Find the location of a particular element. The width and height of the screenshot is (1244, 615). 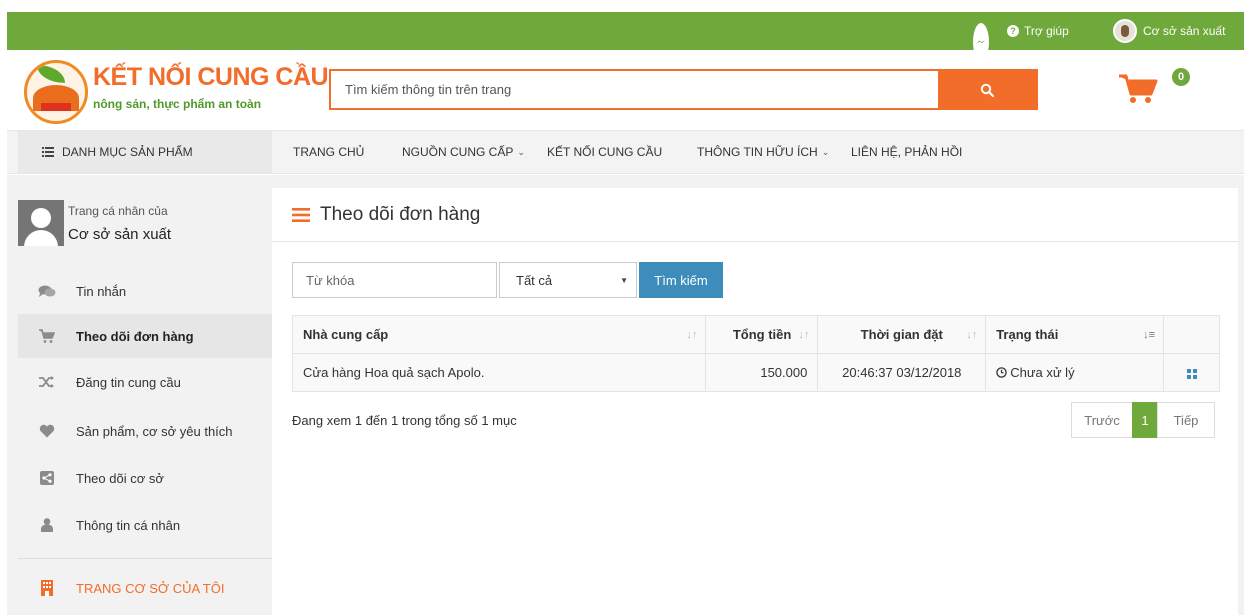

cell-actions is located at coordinates (1191, 372).